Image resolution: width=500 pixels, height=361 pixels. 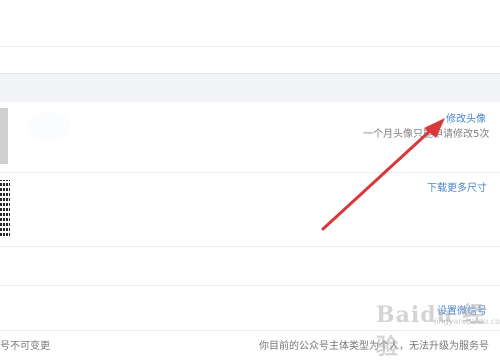 What do you see at coordinates (466, 117) in the screenshot?
I see `change-avatar-link: 修改头像` at bounding box center [466, 117].